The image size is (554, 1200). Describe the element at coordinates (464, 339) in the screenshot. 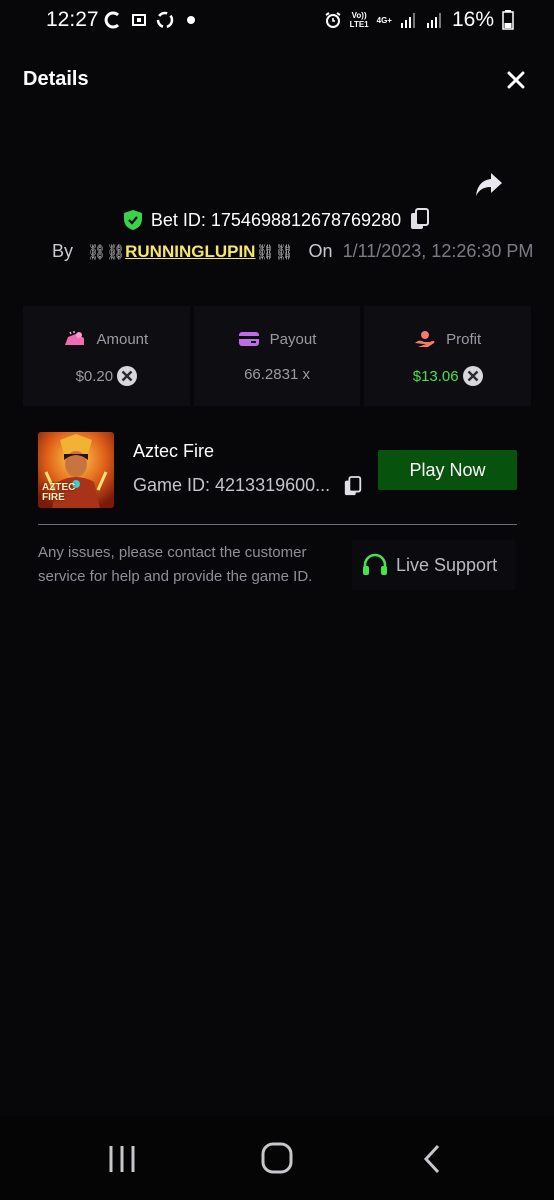

I see `stat-profit-label: Profit` at that location.